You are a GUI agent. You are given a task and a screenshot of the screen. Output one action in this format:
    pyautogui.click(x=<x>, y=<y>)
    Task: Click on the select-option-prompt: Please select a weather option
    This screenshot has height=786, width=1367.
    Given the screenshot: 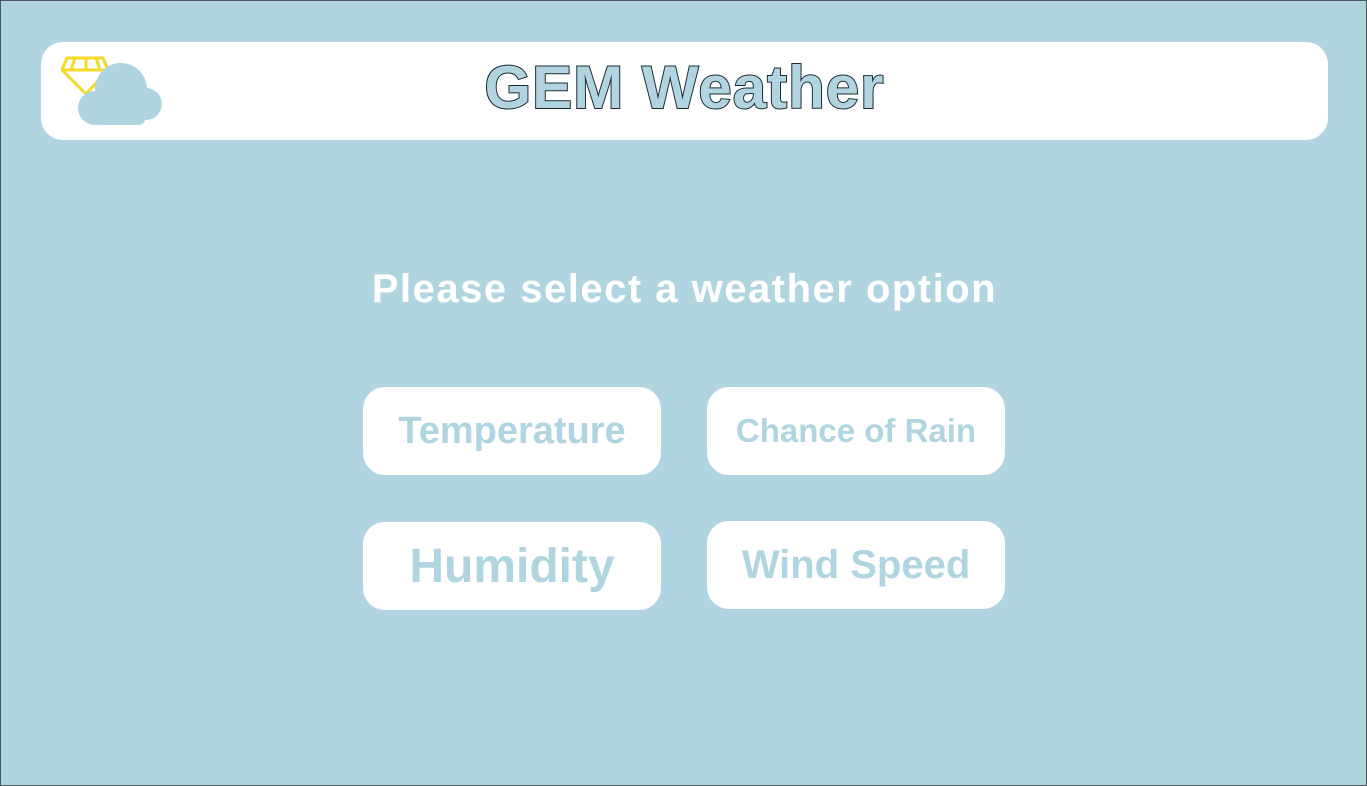 What is the action you would take?
    pyautogui.click(x=684, y=289)
    